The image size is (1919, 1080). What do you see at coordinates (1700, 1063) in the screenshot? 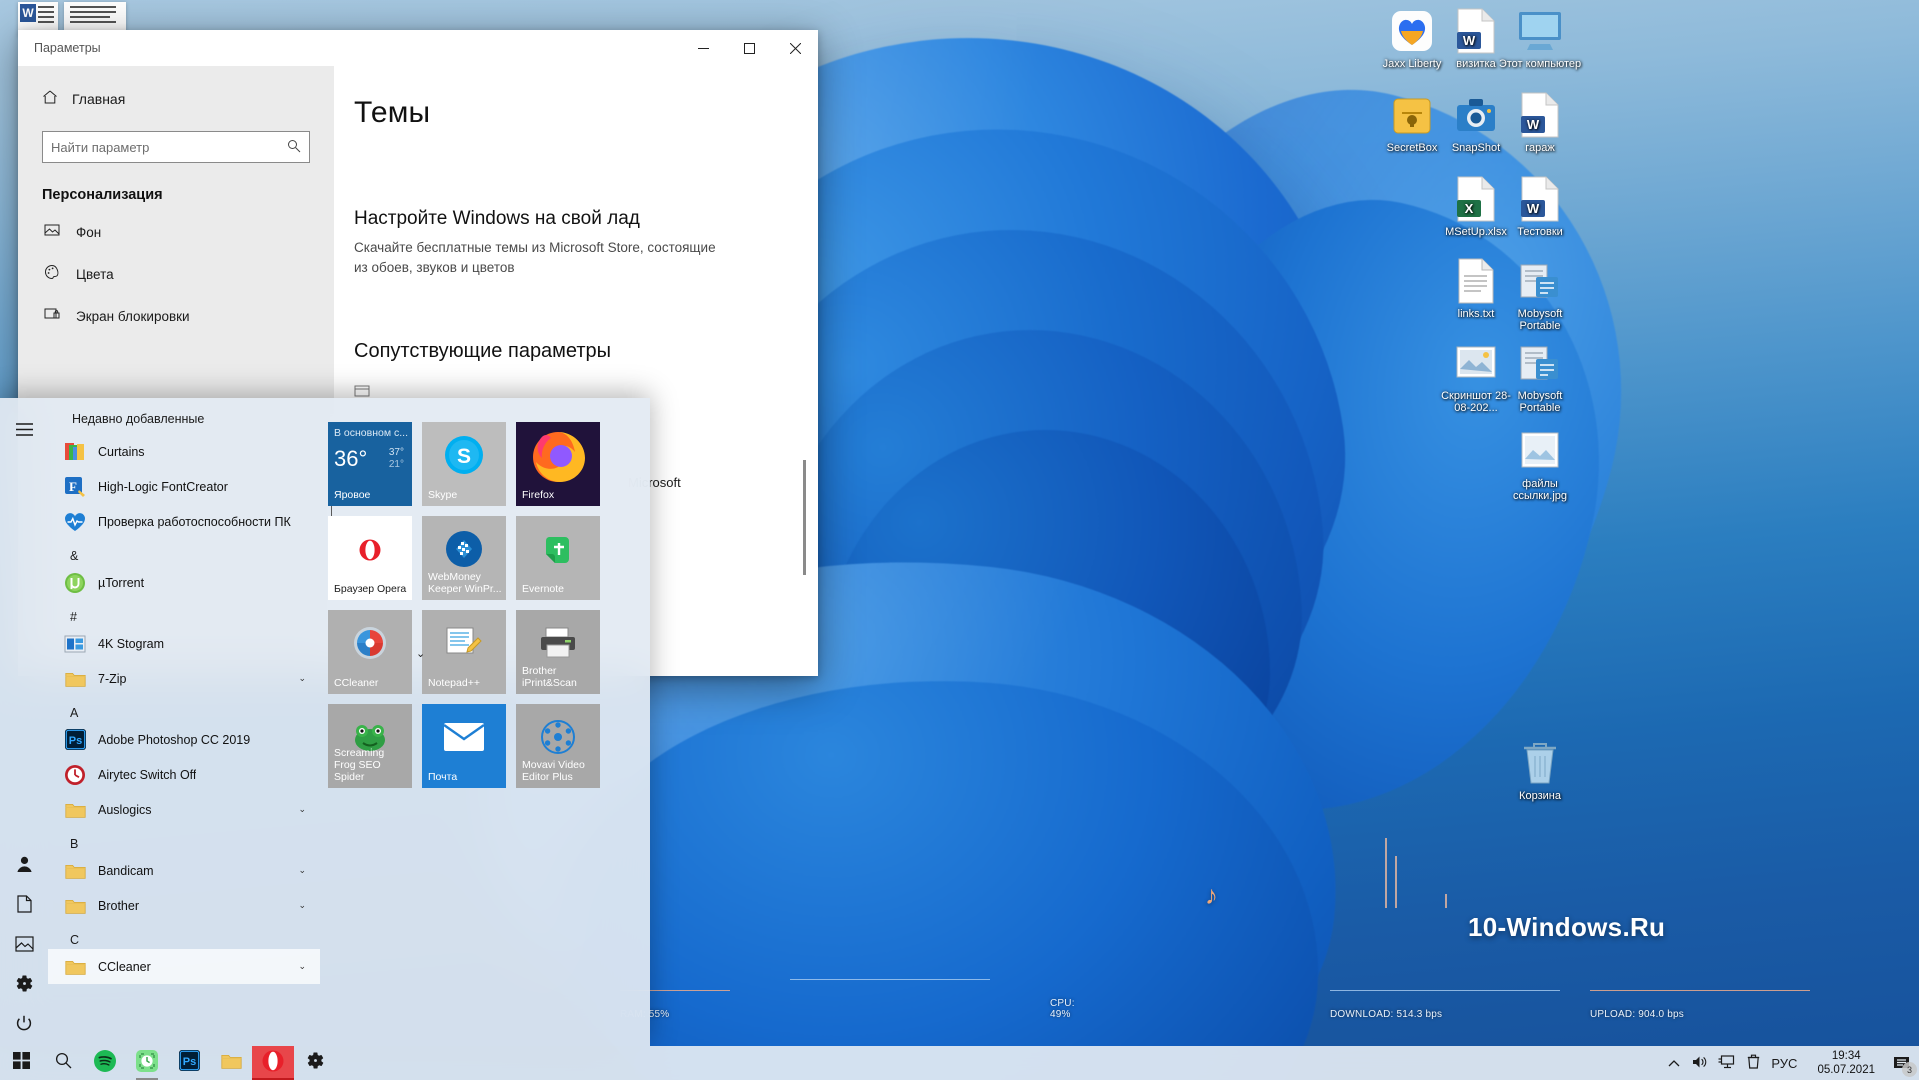
I see `volume-icon` at bounding box center [1700, 1063].